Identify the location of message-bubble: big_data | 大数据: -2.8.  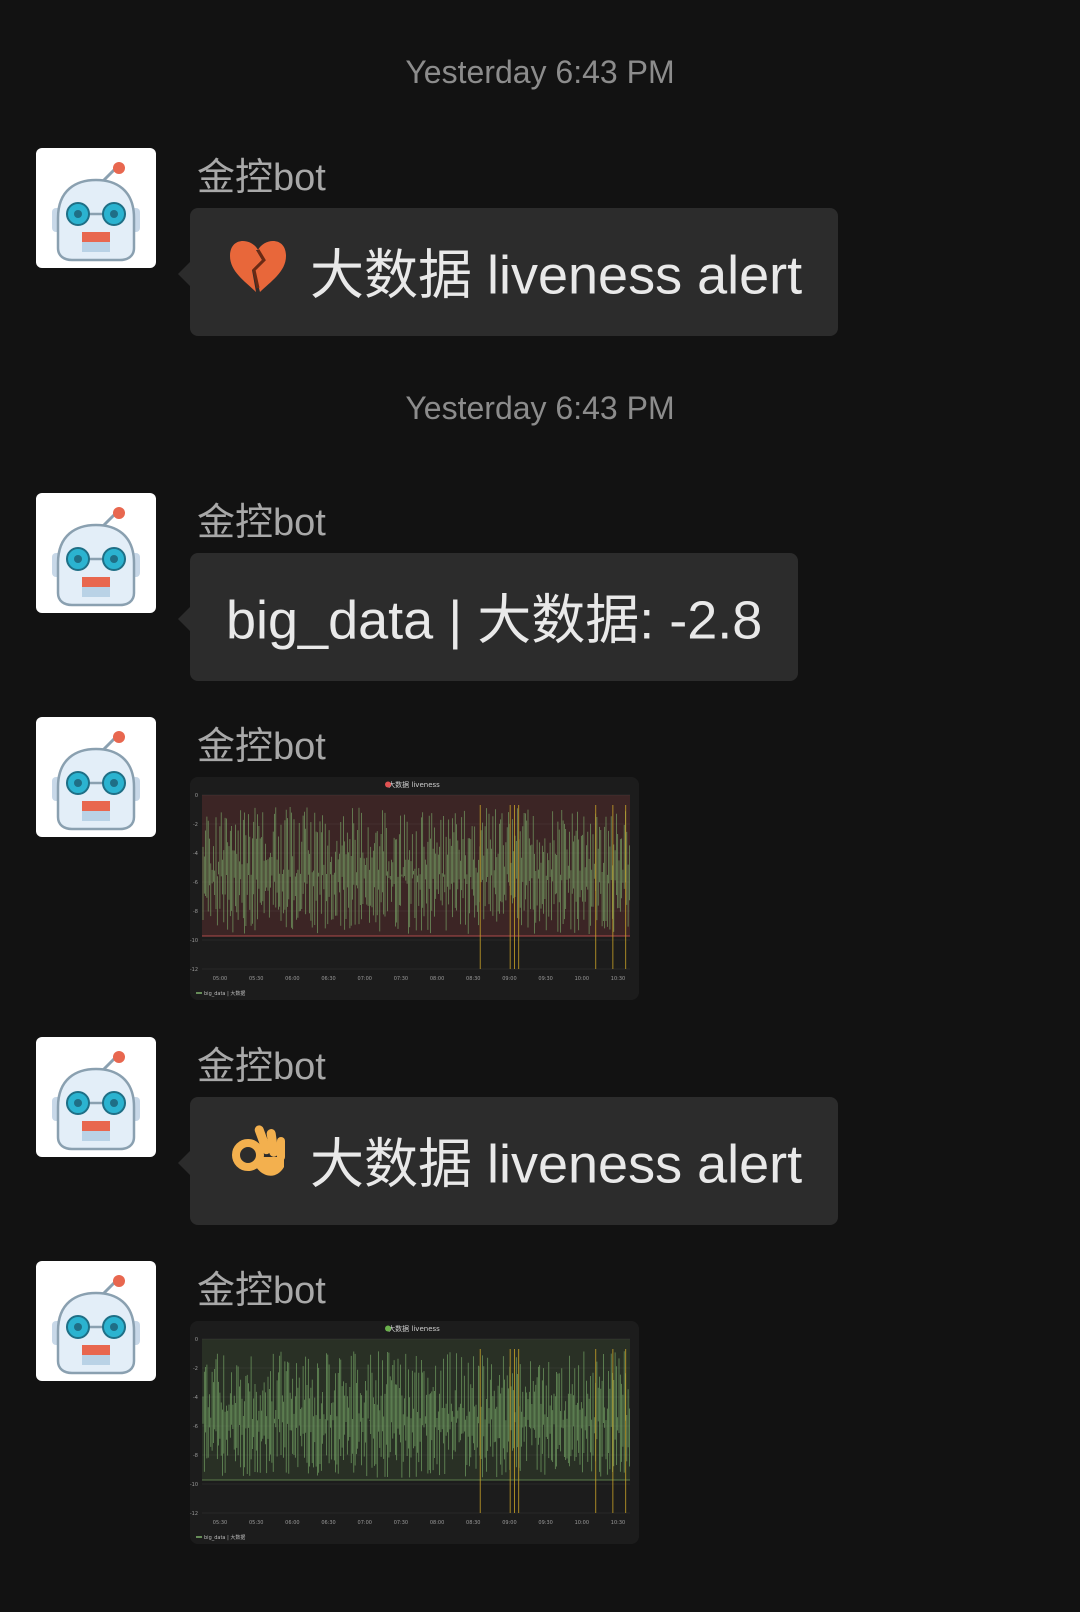
(488, 617).